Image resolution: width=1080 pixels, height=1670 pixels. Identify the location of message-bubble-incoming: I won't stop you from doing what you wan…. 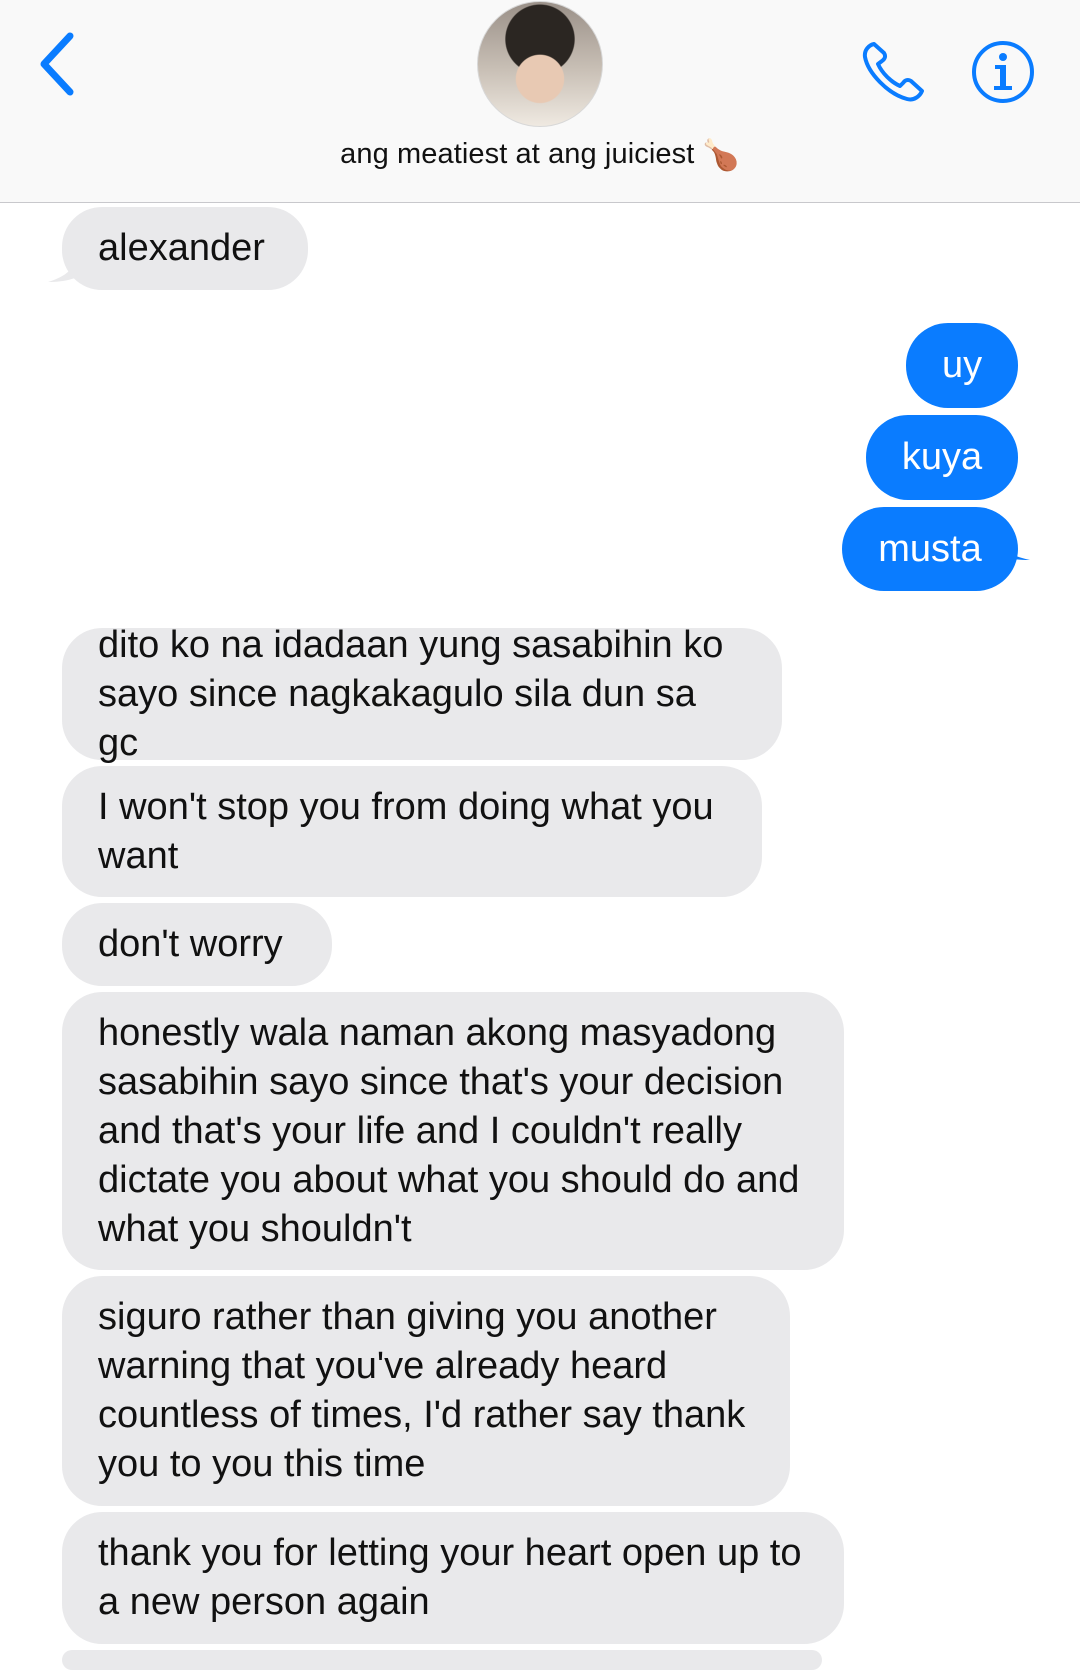
(412, 831).